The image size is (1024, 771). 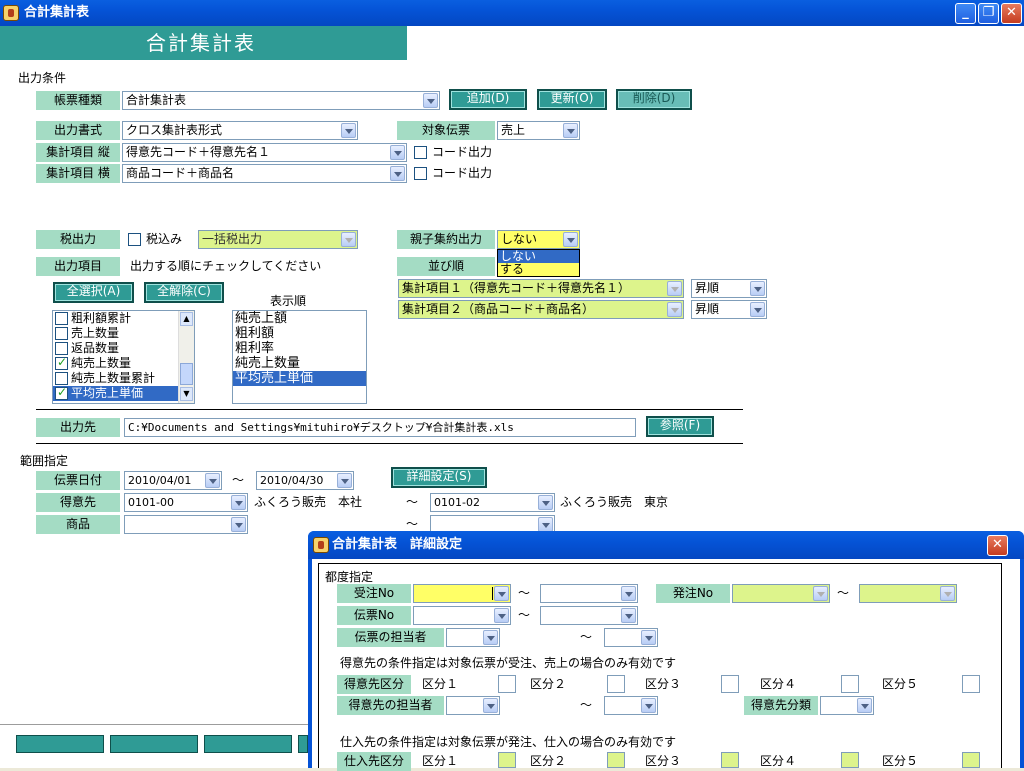 What do you see at coordinates (278, 239) in the screenshot?
I see `tax-mode-select: 一括税出力` at bounding box center [278, 239].